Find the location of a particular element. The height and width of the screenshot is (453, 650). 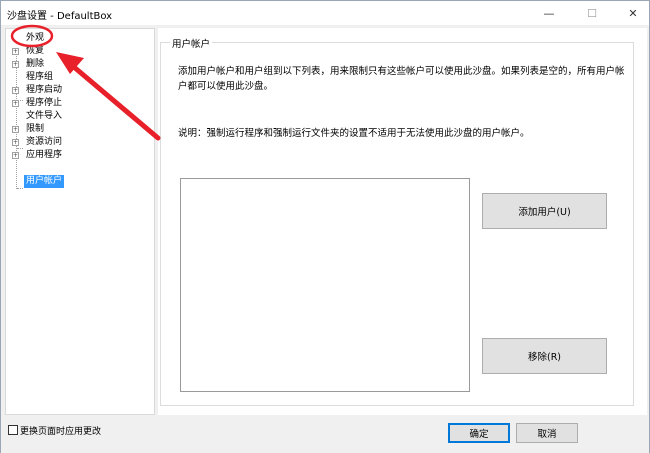

title-bar: 沙盘设置 - DefaultBox — ☐ ✕ is located at coordinates (325, 13).